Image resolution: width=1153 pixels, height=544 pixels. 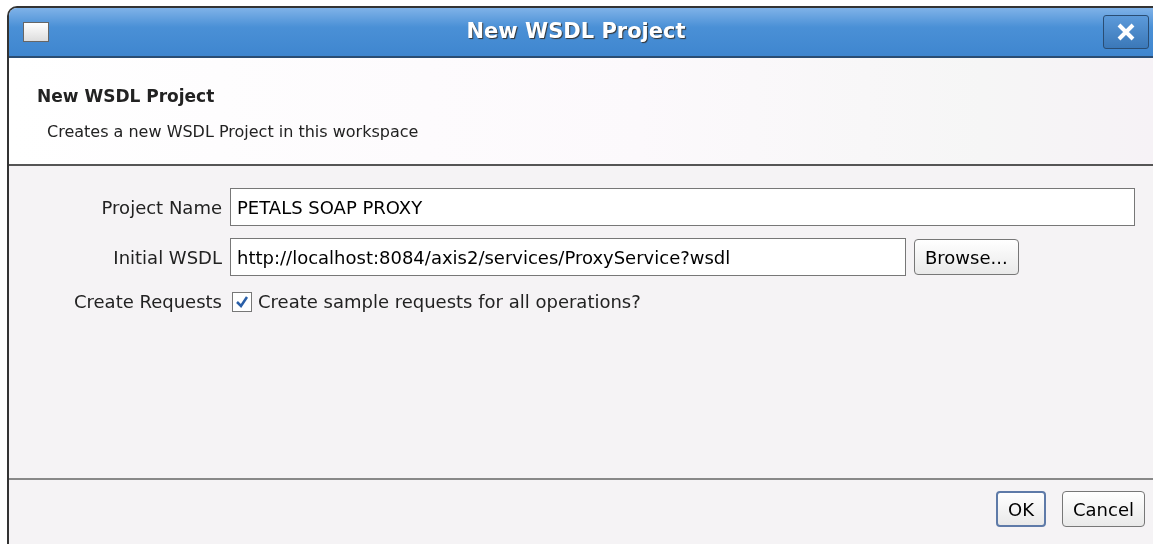 What do you see at coordinates (568, 257) in the screenshot?
I see `input-field: http://localhost:8084/axis2/services/ProxyService?wsdl` at bounding box center [568, 257].